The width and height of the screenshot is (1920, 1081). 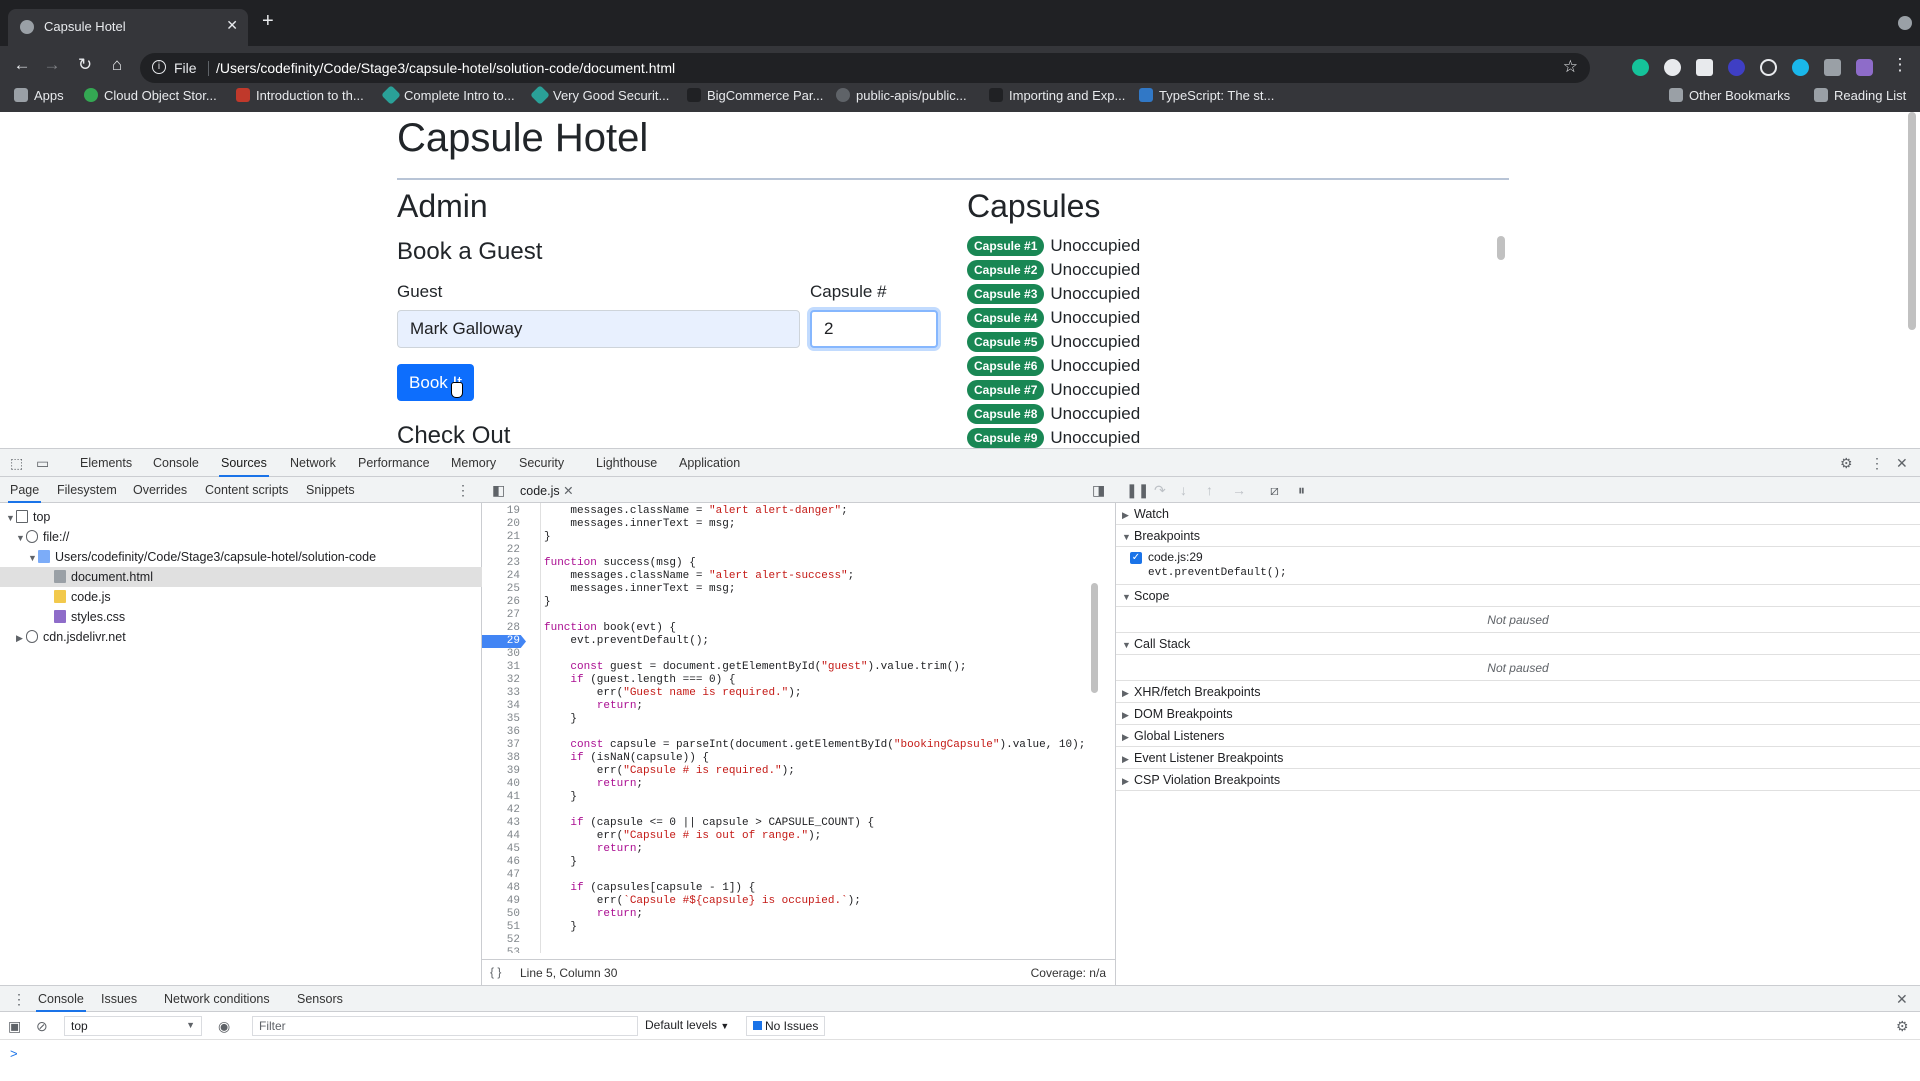 I want to click on capsule-number-input: 2, so click(x=874, y=329).